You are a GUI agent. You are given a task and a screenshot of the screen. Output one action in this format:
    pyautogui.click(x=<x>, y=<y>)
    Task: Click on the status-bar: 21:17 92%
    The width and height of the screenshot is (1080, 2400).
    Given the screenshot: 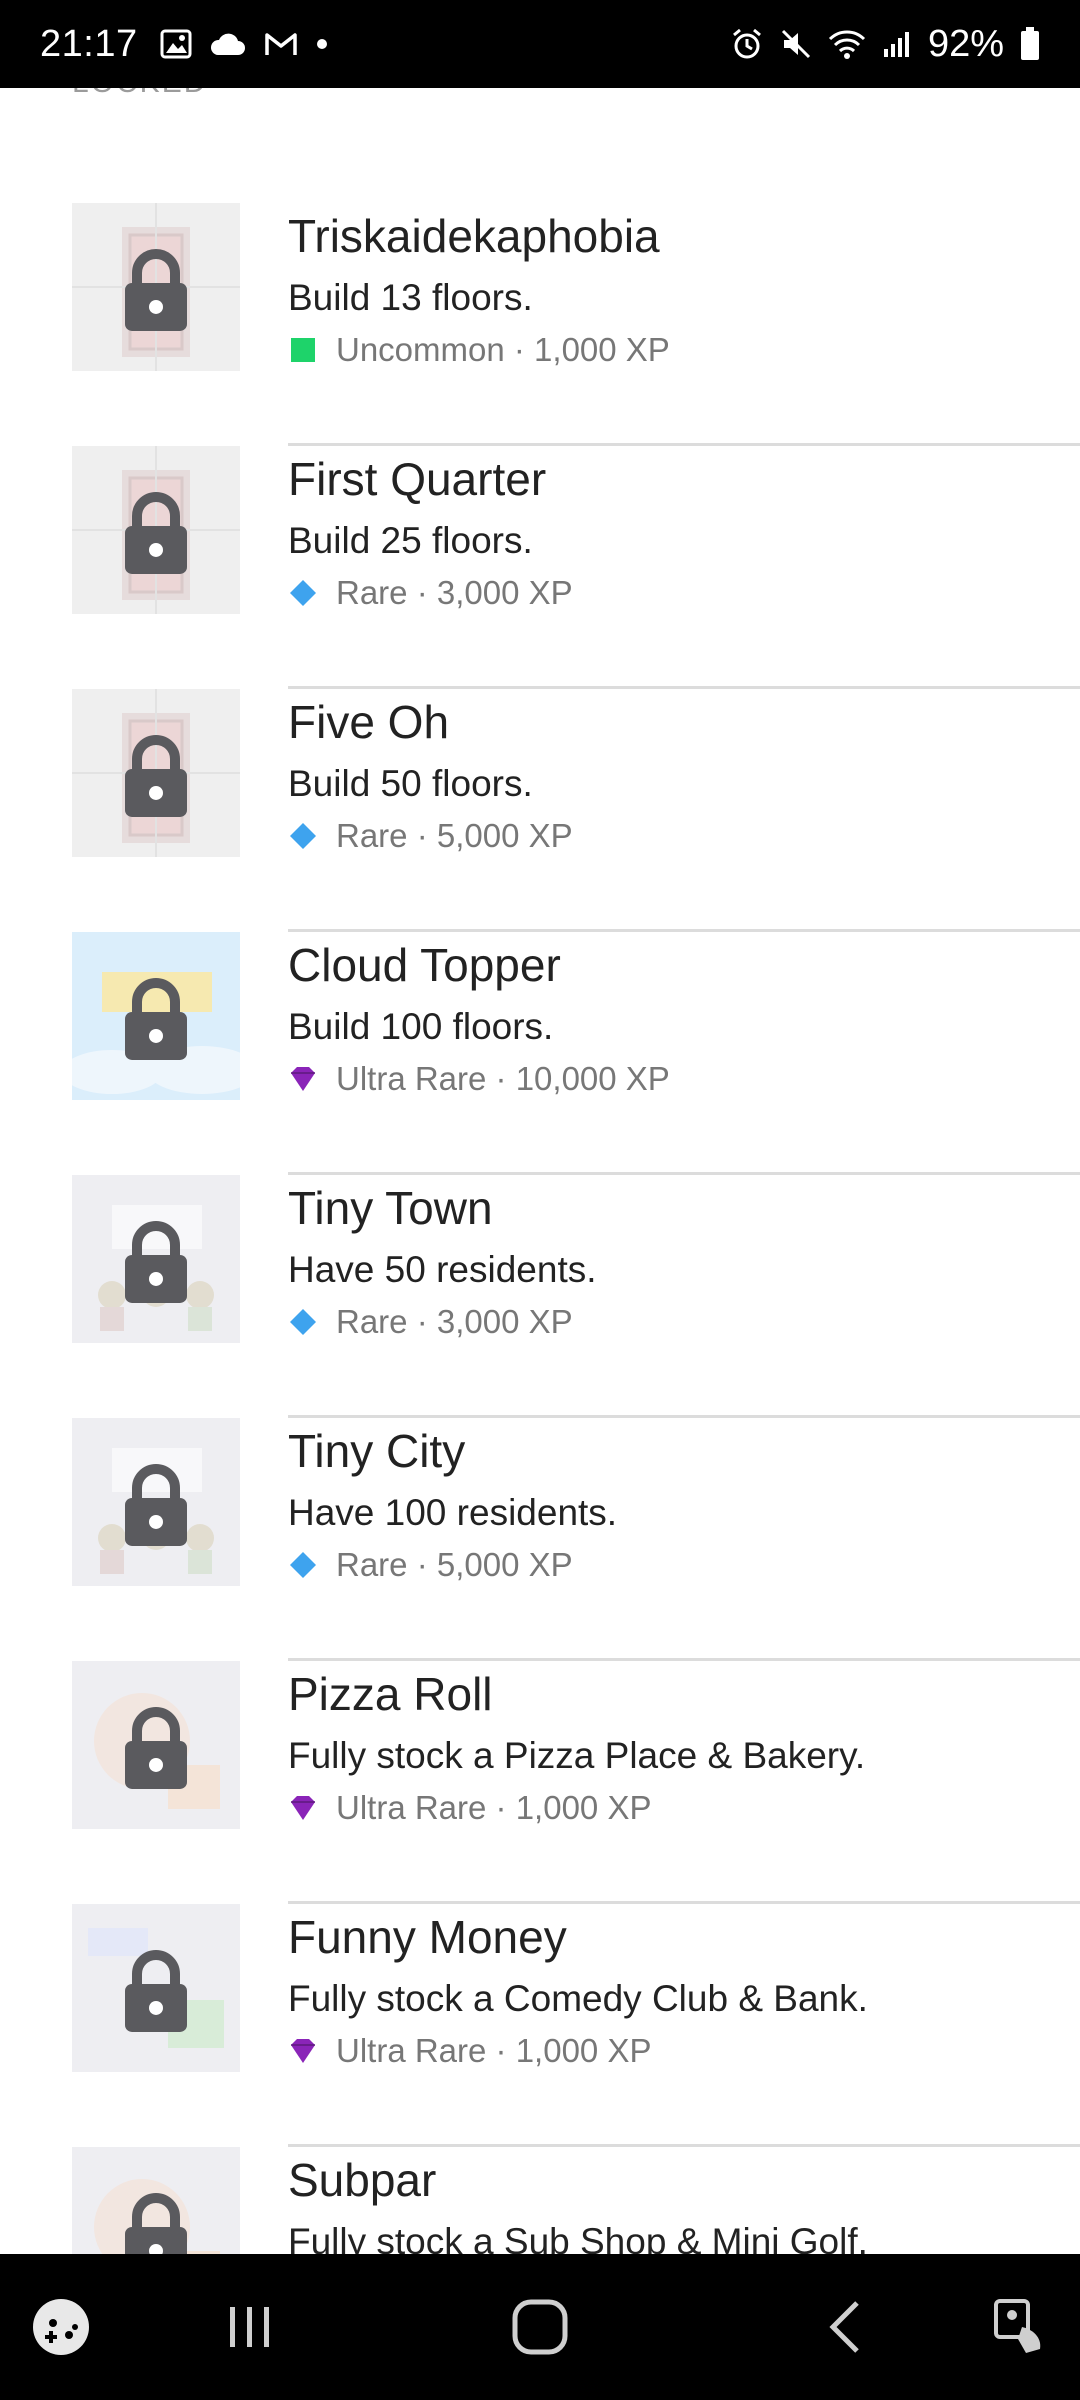 What is the action you would take?
    pyautogui.click(x=540, y=44)
    